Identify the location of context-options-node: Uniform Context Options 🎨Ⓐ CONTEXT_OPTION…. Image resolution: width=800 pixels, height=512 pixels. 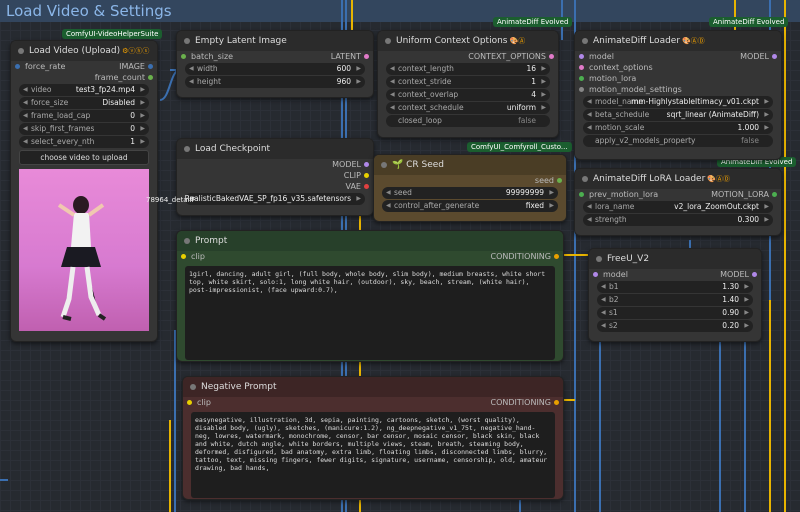
(468, 84).